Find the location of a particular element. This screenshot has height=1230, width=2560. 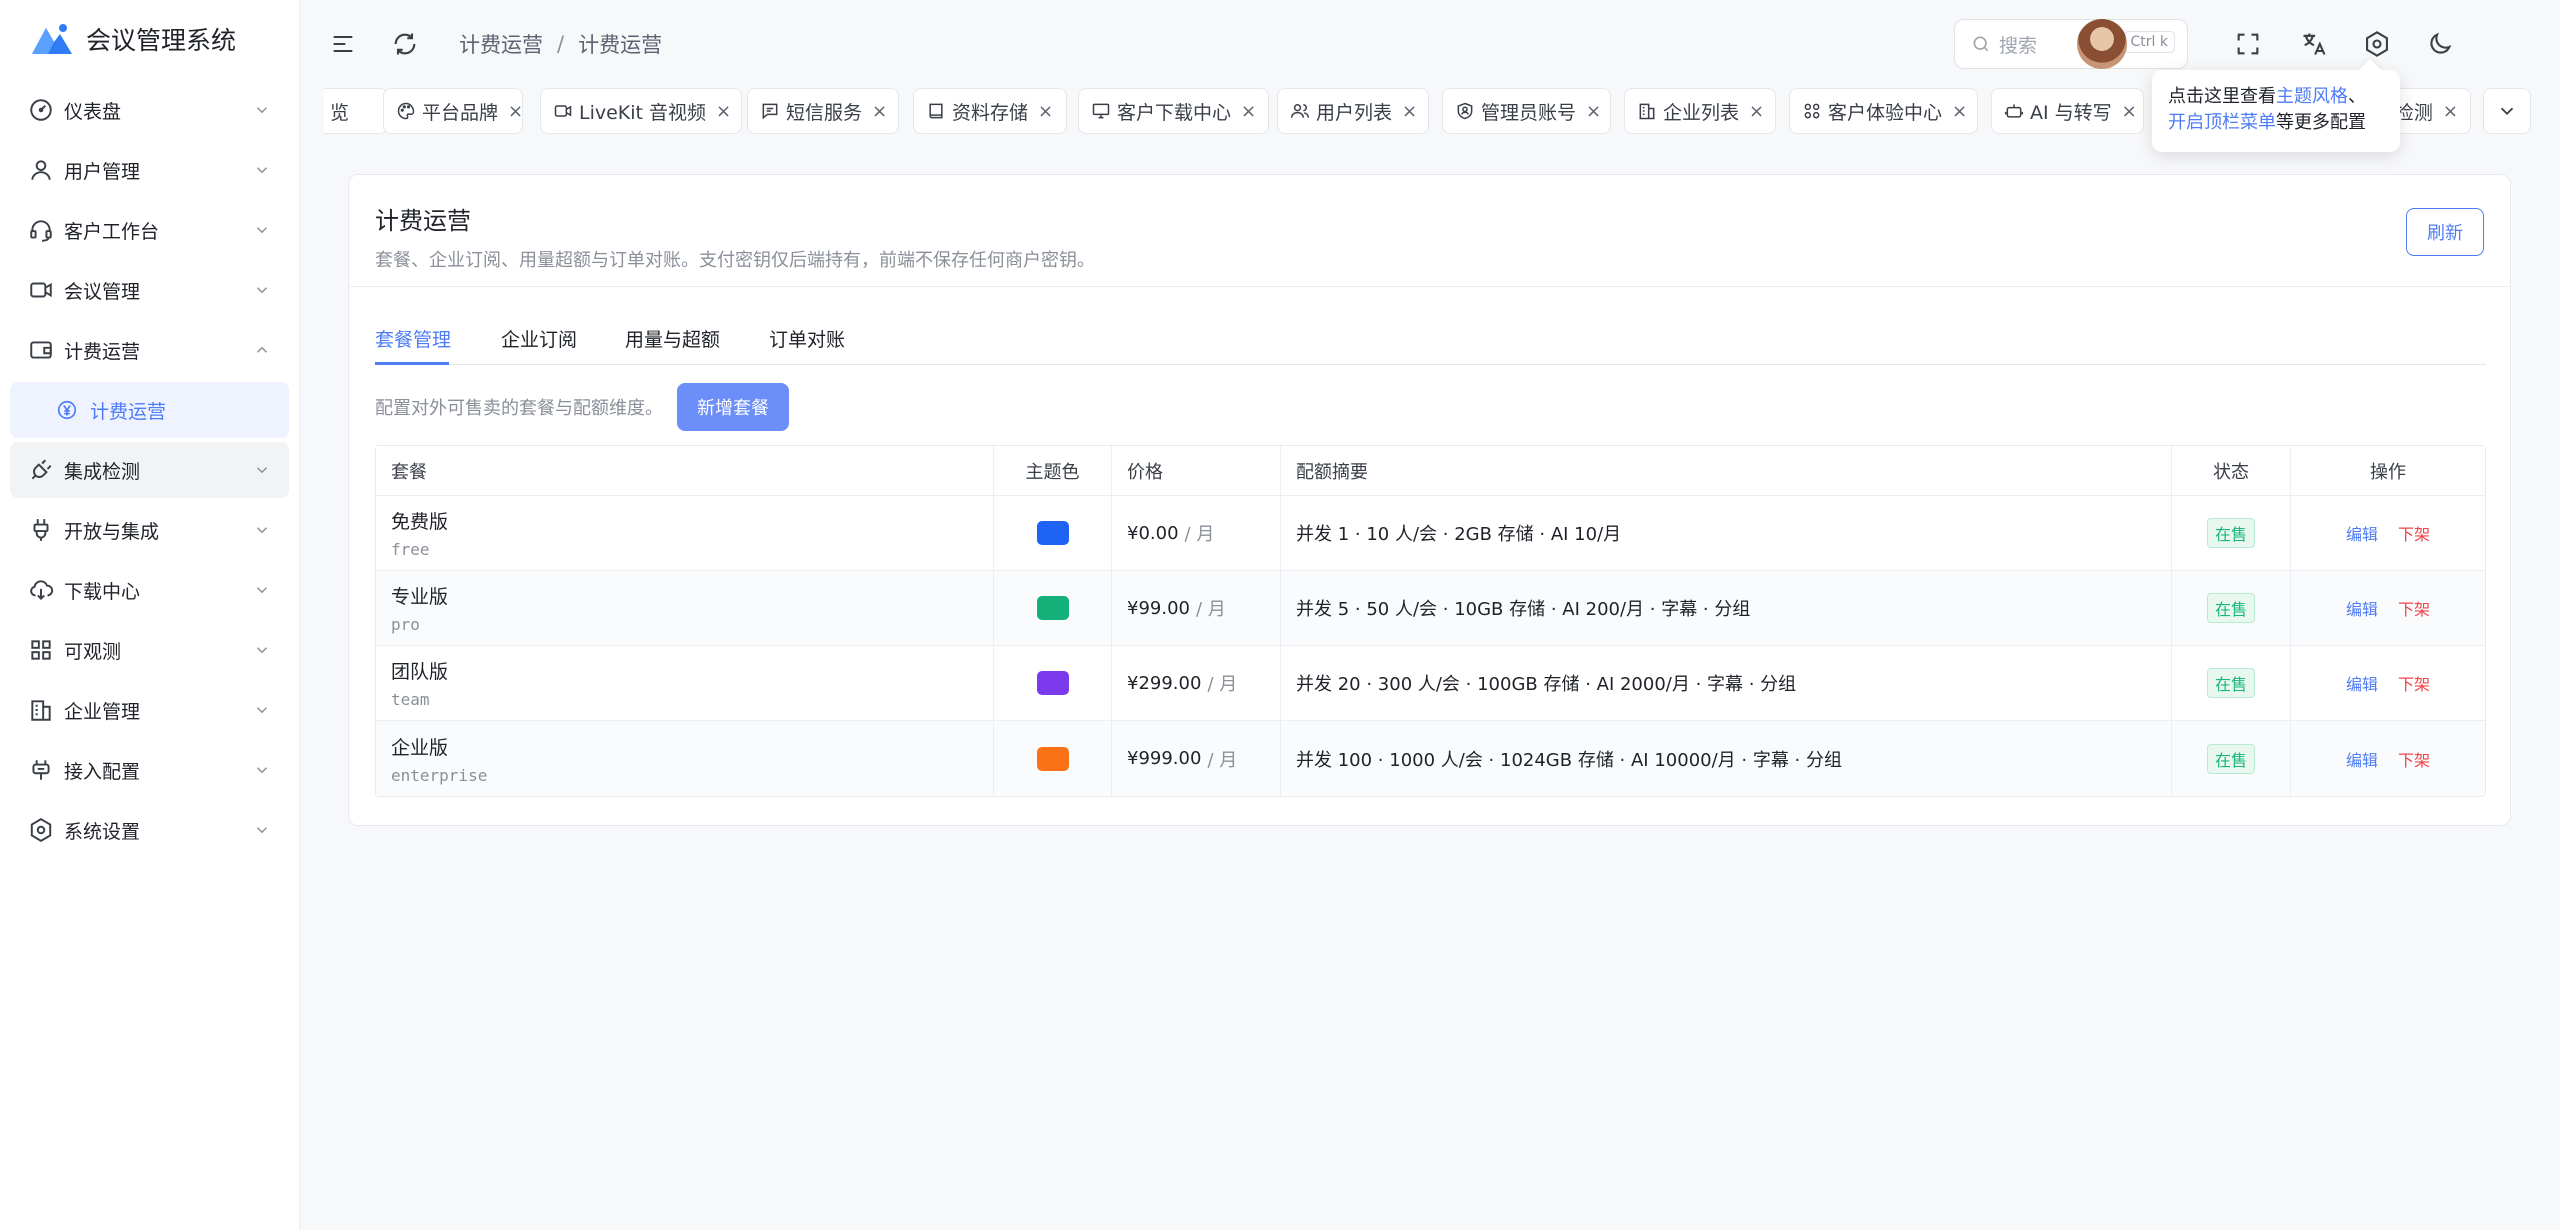

price-cell: ¥99.00/ 月 is located at coordinates (1196, 608).